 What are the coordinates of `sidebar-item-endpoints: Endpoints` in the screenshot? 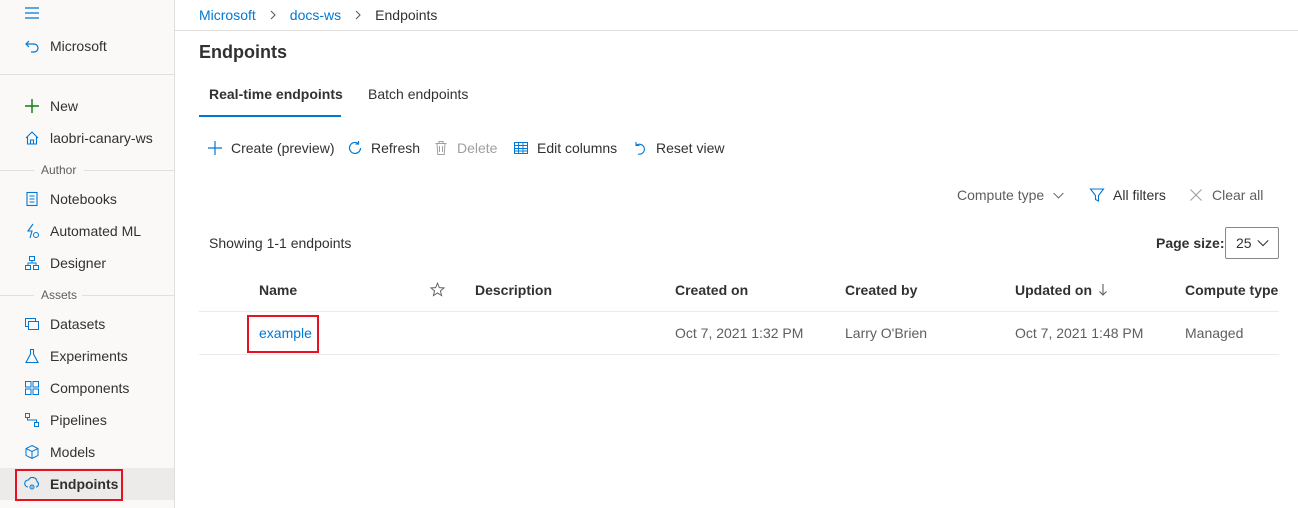 It's located at (87, 484).